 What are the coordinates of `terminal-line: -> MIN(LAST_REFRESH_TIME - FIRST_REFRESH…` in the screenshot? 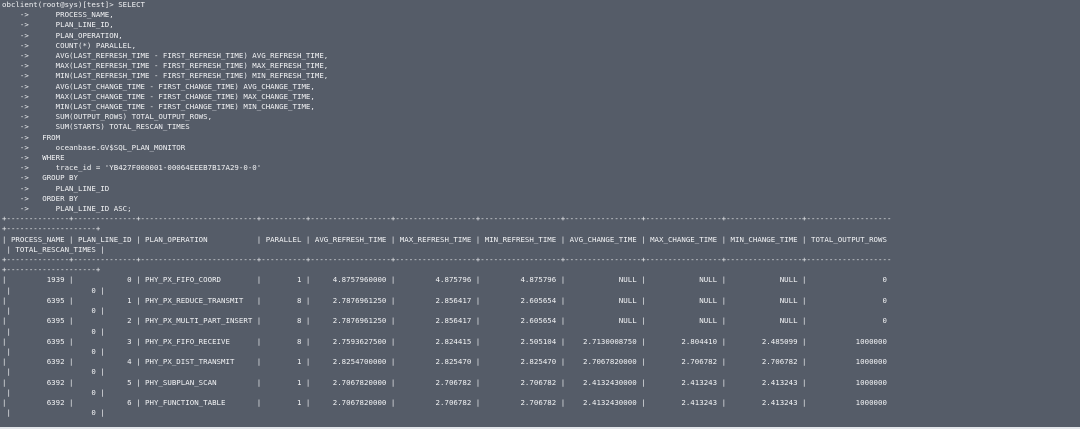 It's located at (165, 76).